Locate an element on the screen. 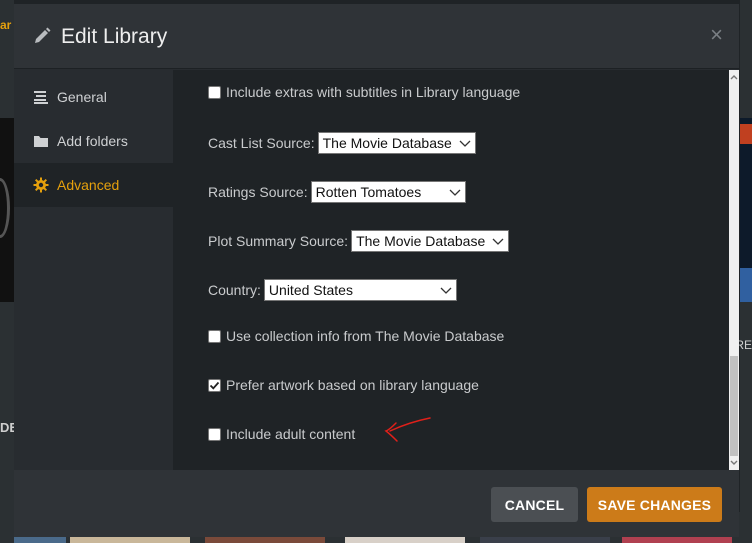 The image size is (752, 543). sidebar-item-add-folders: Add folders is located at coordinates (93, 141).